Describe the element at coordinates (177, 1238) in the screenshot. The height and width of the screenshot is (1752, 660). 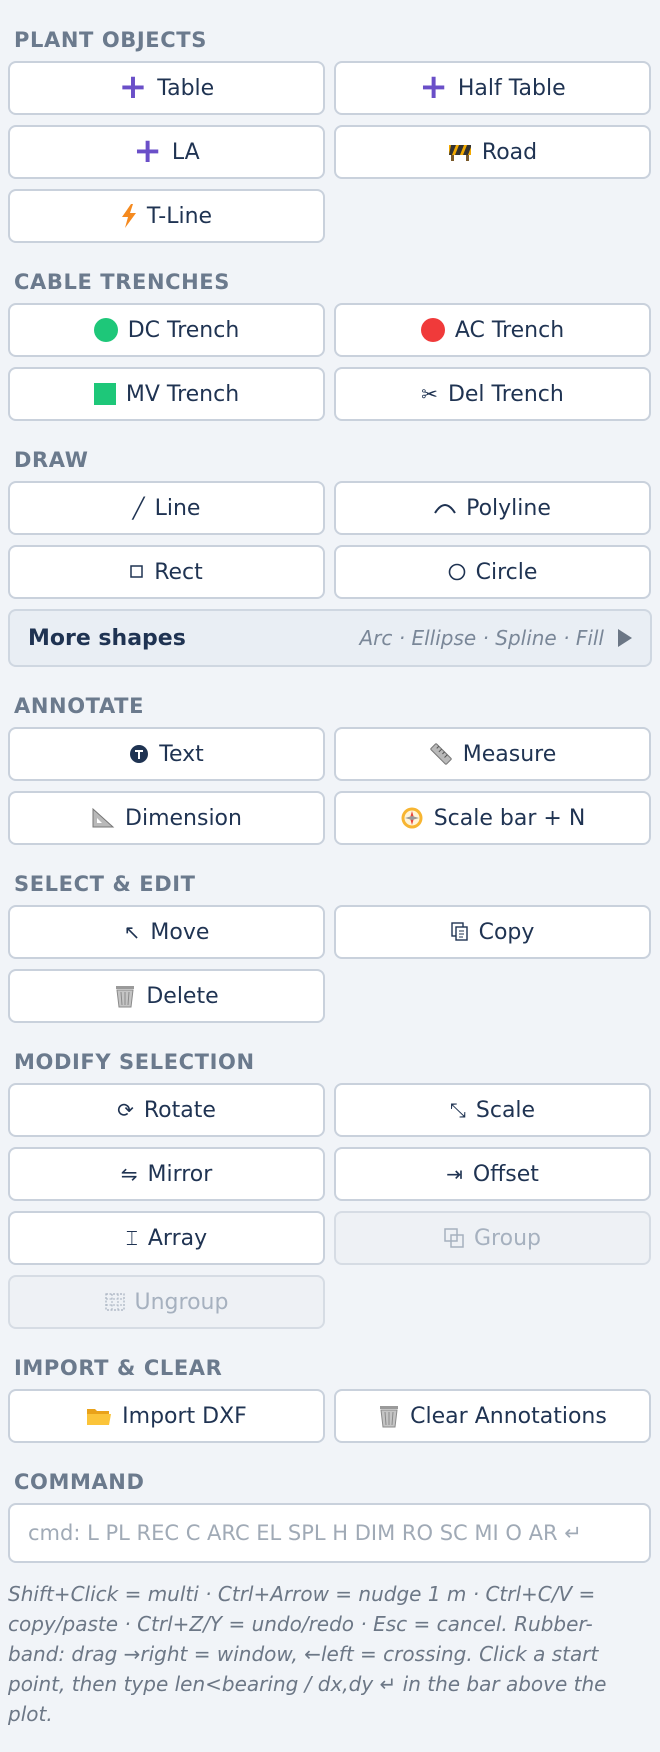
I see `array-button-label: Array` at that location.